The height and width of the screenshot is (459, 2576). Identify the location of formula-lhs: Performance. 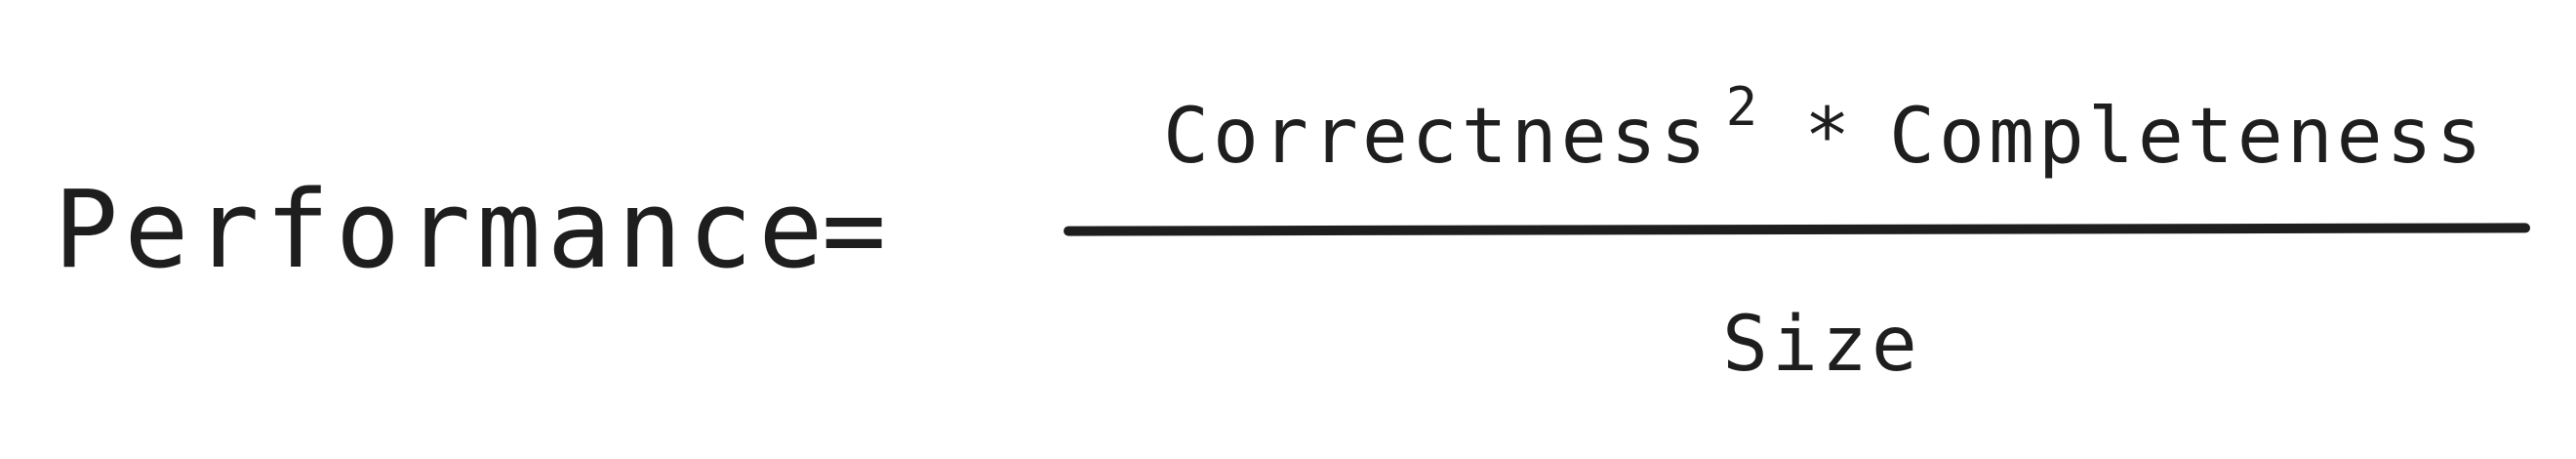
(441, 229).